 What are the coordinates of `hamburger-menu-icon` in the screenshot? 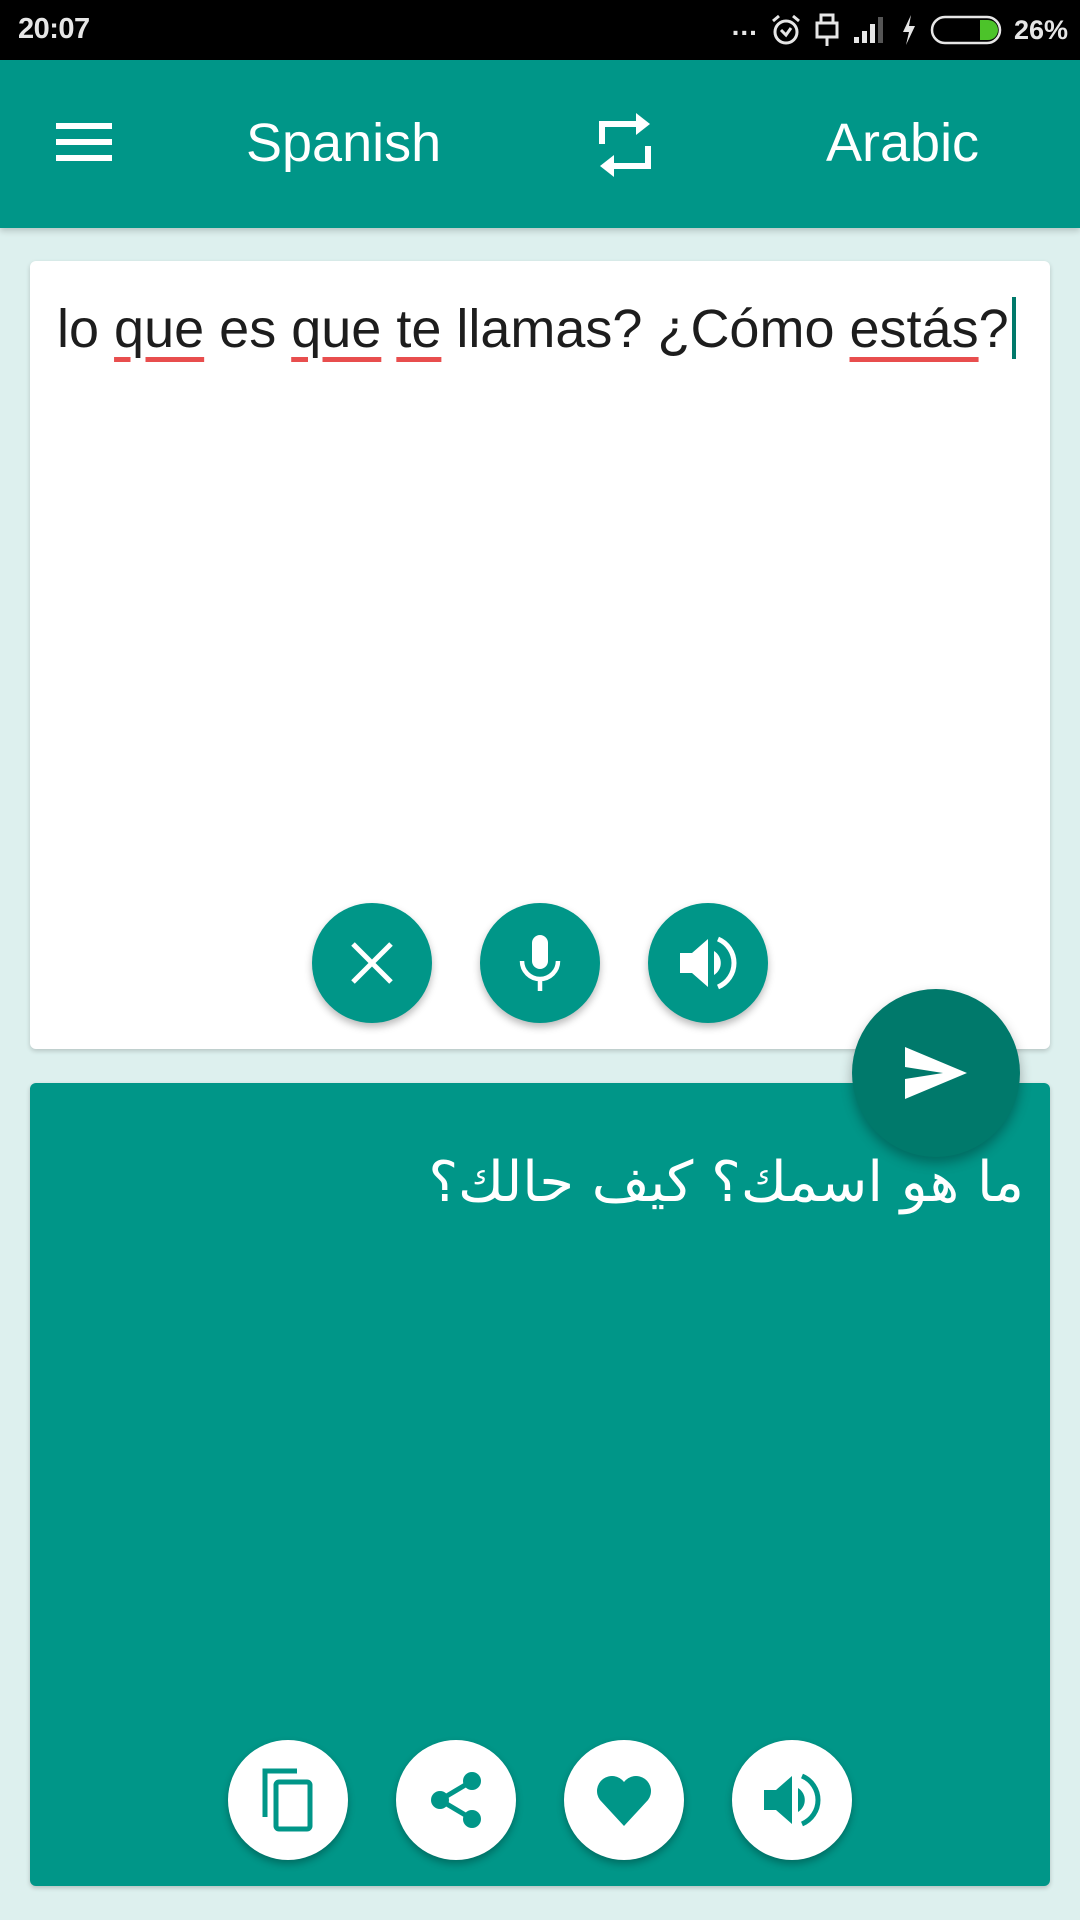 It's located at (84, 126).